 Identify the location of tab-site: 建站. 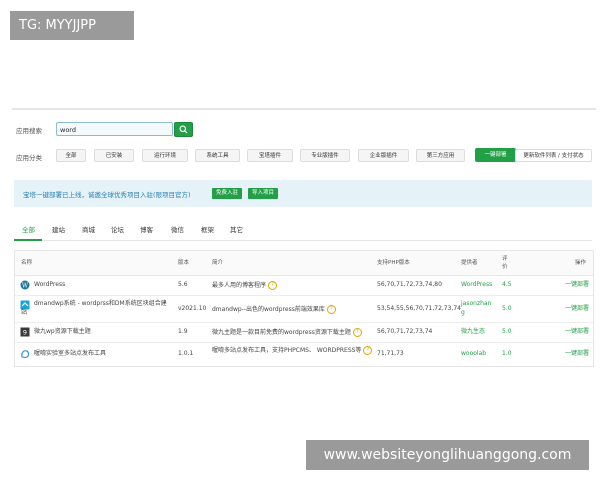
(58, 229).